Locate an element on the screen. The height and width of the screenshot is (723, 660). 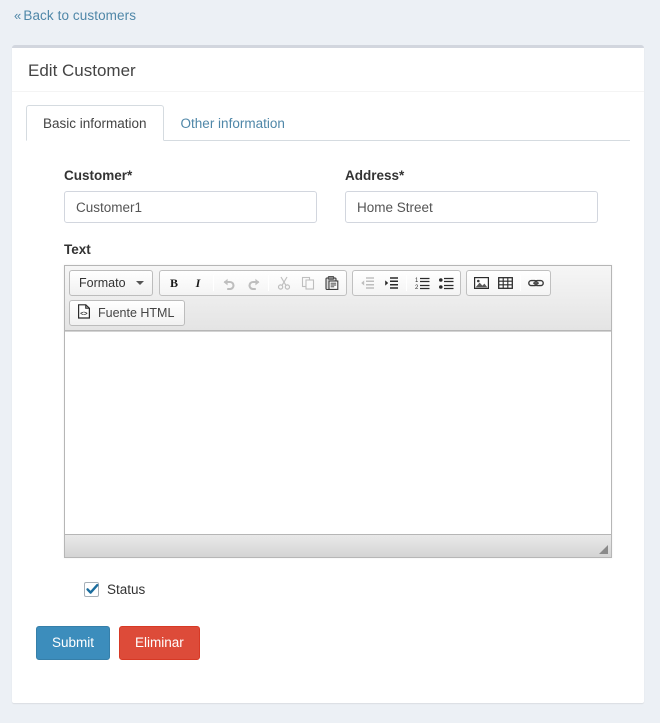
html-source-icon: <> is located at coordinates (84, 313).